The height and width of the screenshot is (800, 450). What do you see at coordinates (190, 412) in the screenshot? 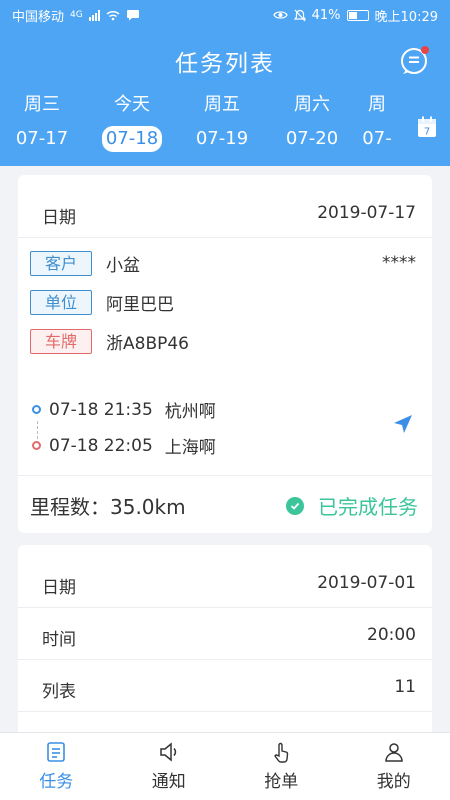
I see `start-place: 杭州啊` at bounding box center [190, 412].